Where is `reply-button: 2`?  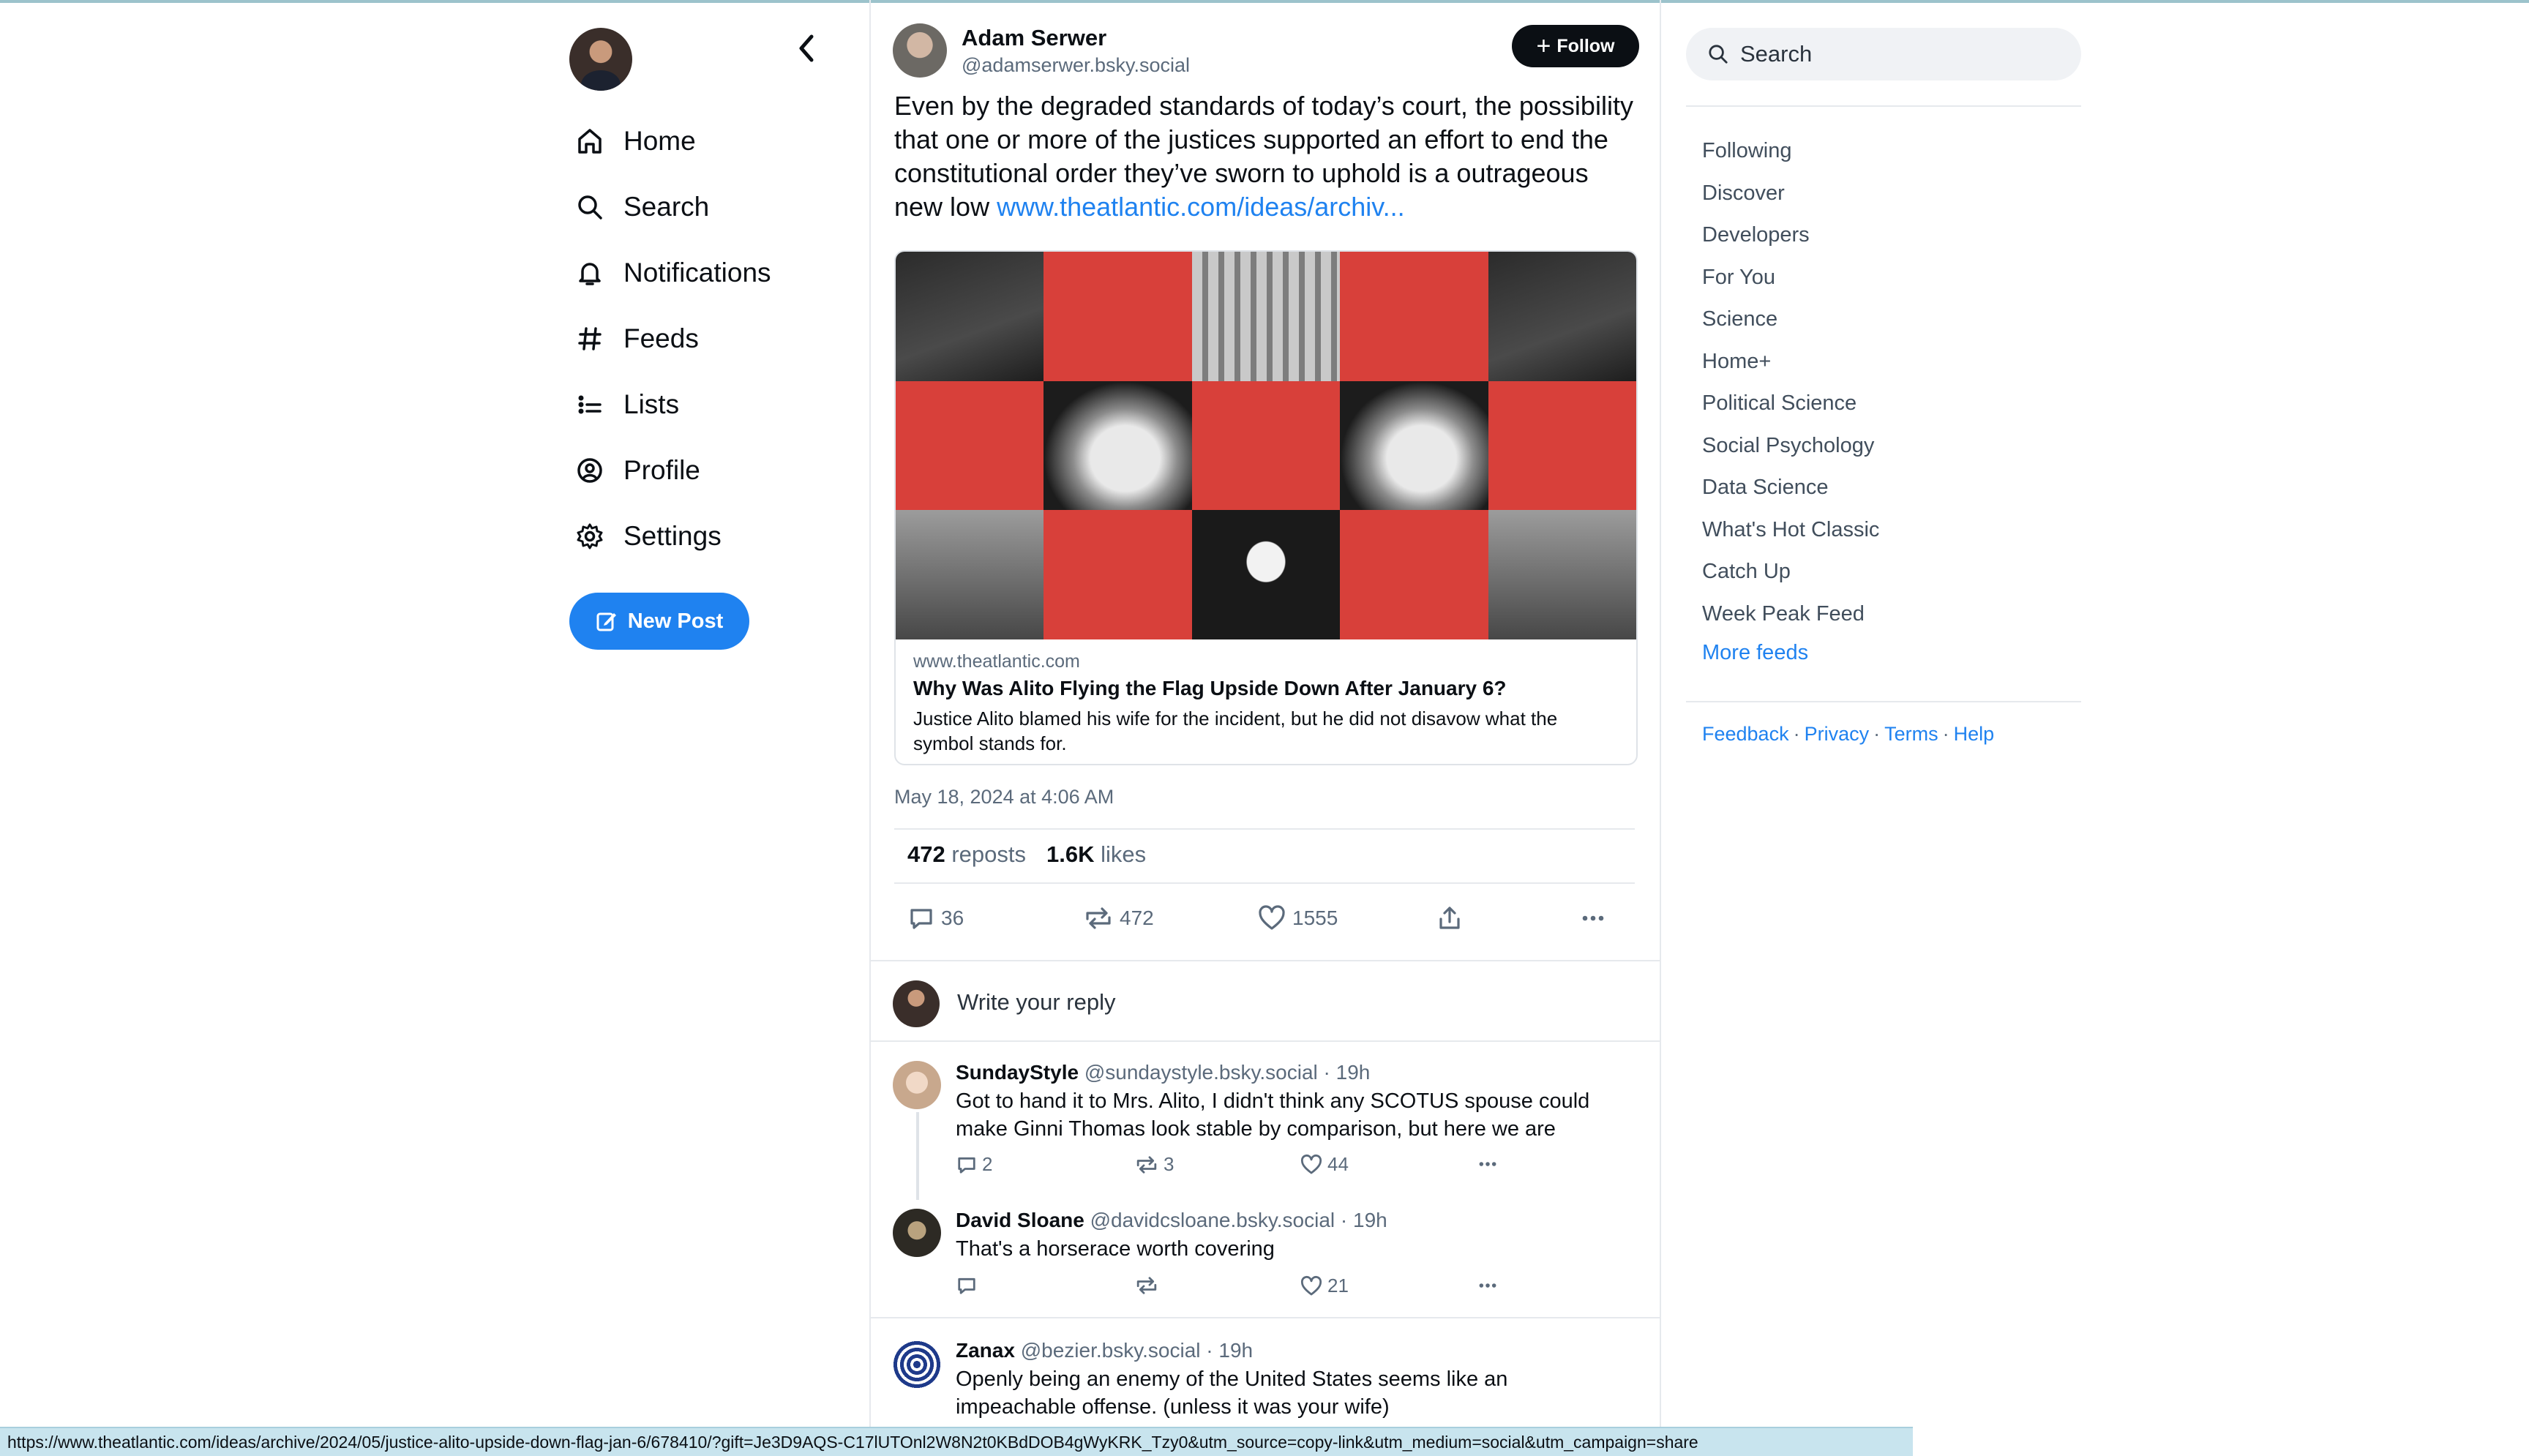
reply-button: 2 is located at coordinates (974, 1164).